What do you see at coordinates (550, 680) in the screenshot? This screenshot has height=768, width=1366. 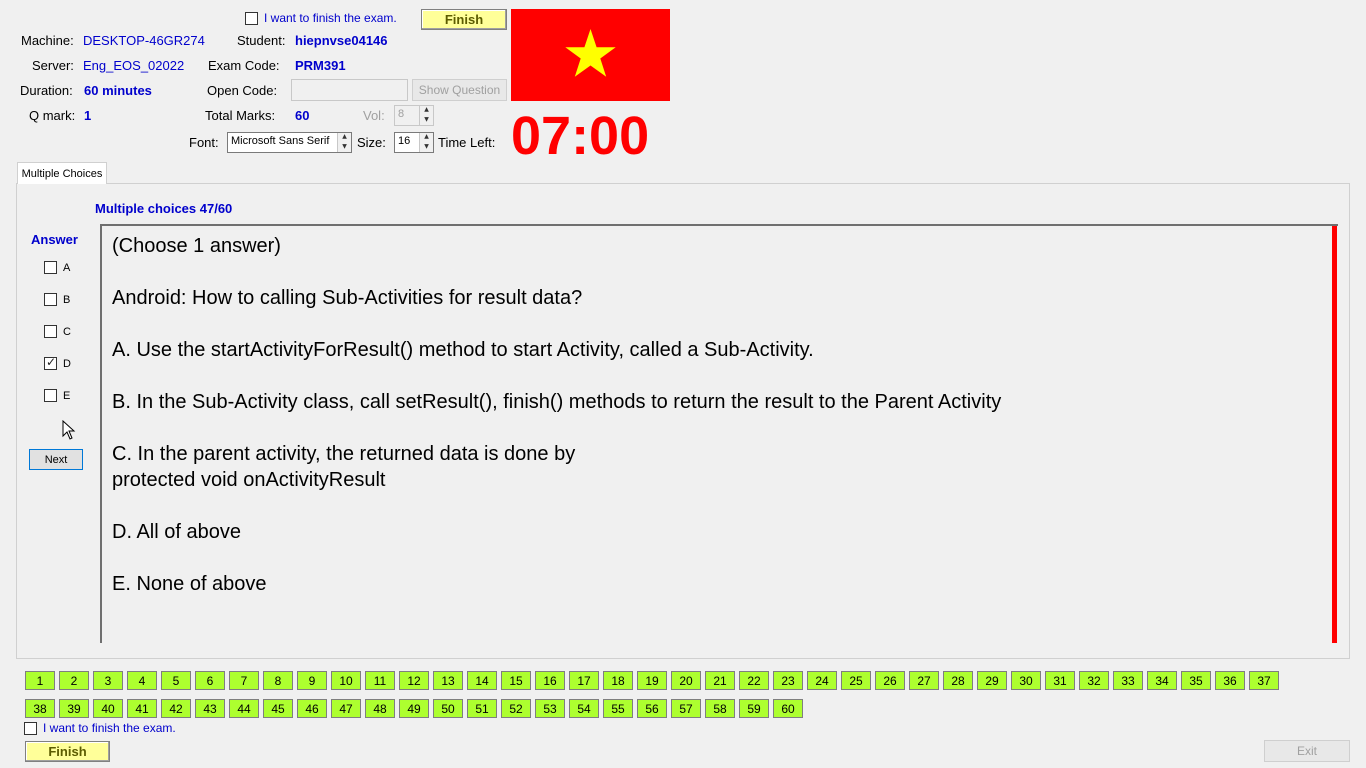 I see `question-button: 16` at bounding box center [550, 680].